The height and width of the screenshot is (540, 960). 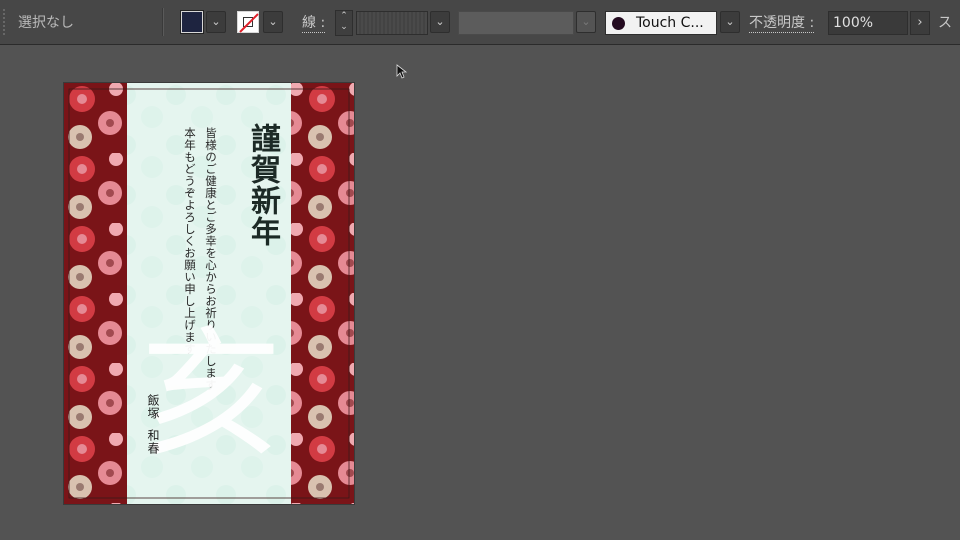 I want to click on fill-color-swatch, so click(x=192, y=22).